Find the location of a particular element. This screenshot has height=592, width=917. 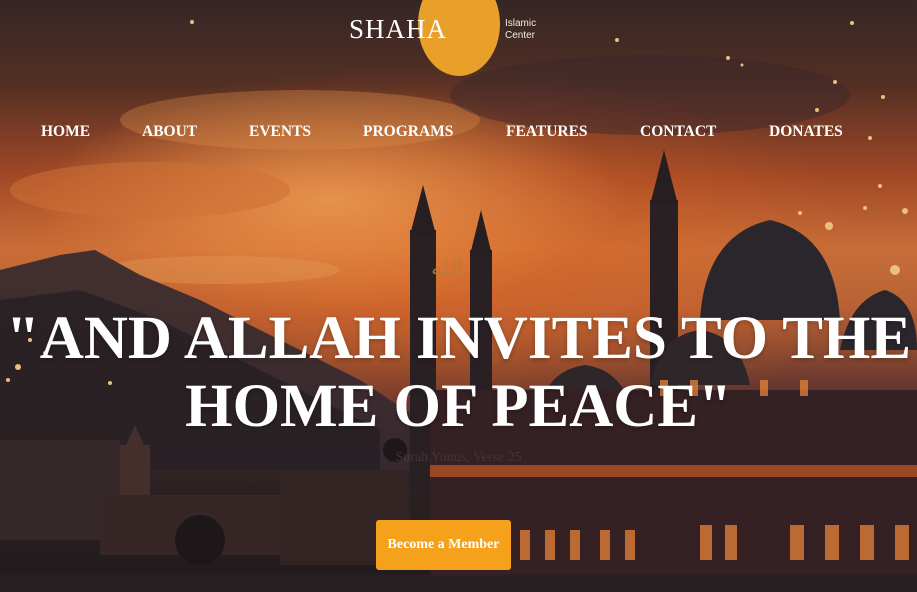

nav-events: EVENTS is located at coordinates (280, 132).